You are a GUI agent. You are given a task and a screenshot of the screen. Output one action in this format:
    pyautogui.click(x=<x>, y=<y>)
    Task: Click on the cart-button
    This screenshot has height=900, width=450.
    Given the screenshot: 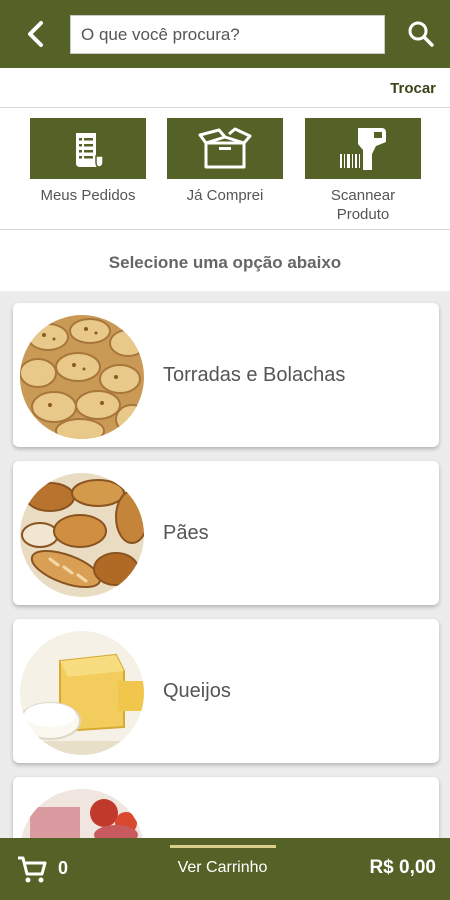 What is the action you would take?
    pyautogui.click(x=32, y=869)
    